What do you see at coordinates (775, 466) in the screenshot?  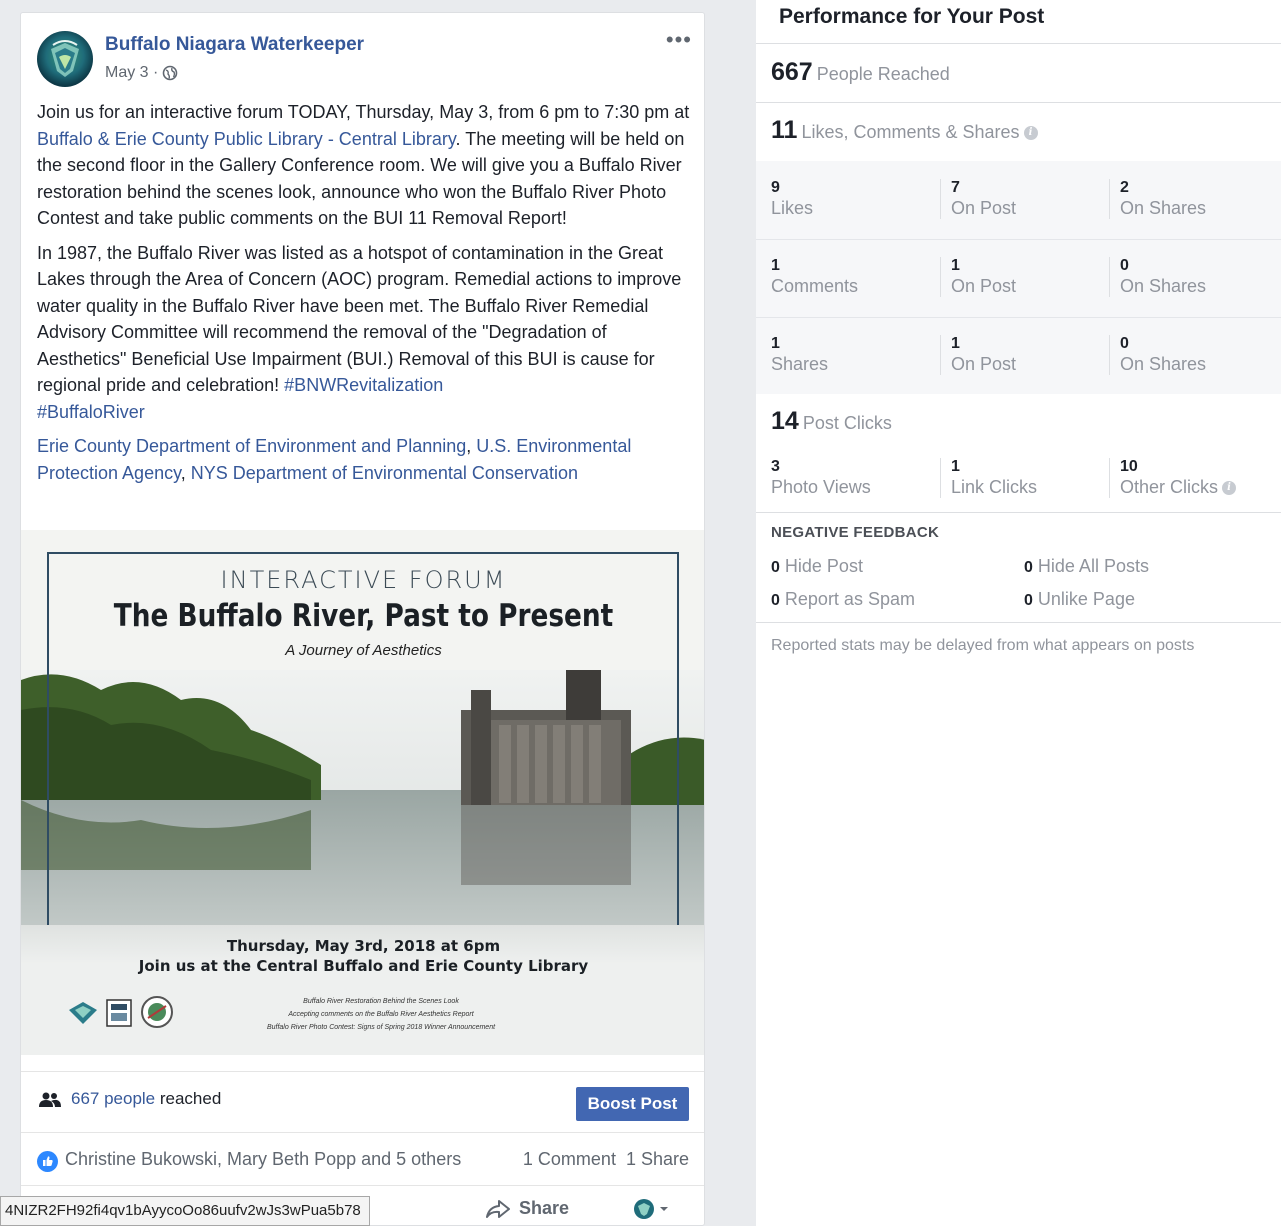 I see `stat-number: 3` at bounding box center [775, 466].